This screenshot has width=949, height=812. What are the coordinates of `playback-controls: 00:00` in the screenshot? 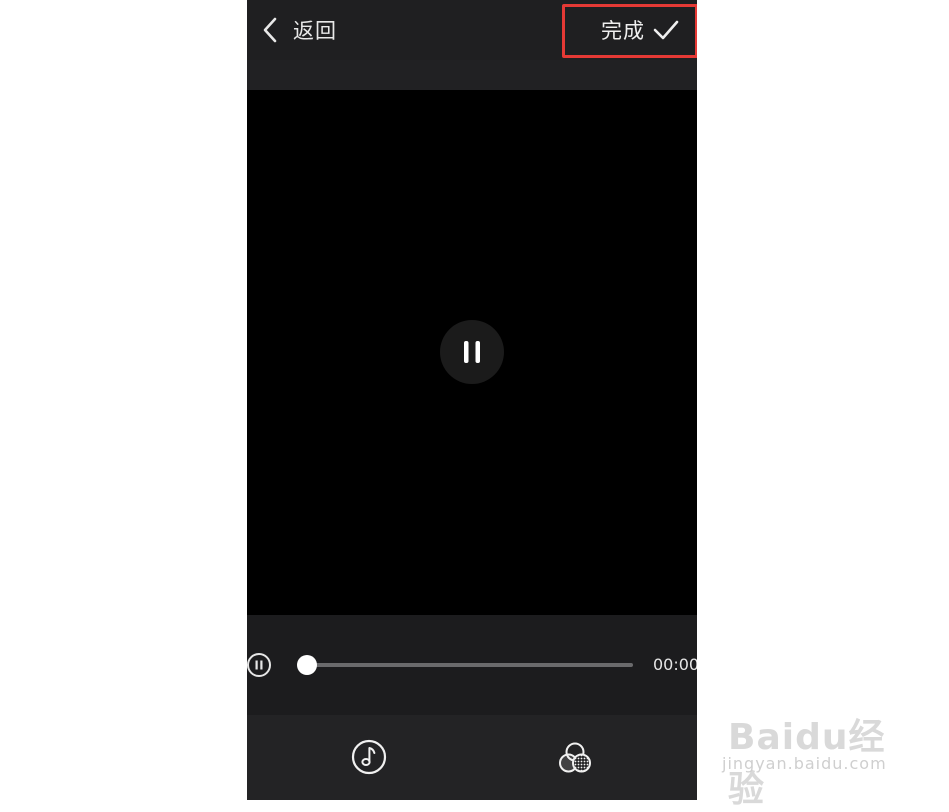 It's located at (472, 665).